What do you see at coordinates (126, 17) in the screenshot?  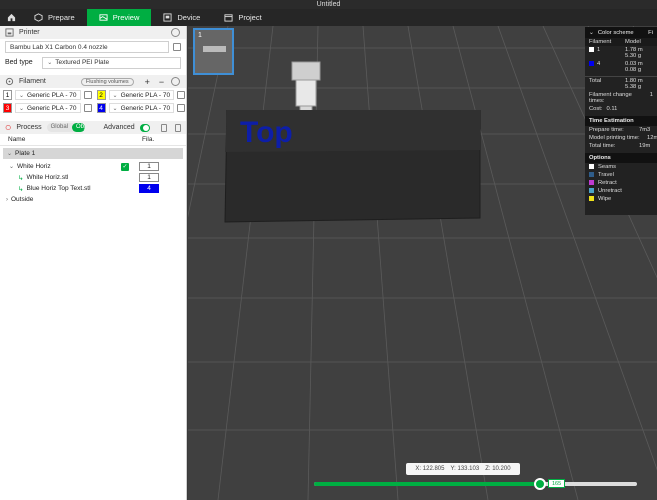 I see `tab-preview-label: Preview` at bounding box center [126, 17].